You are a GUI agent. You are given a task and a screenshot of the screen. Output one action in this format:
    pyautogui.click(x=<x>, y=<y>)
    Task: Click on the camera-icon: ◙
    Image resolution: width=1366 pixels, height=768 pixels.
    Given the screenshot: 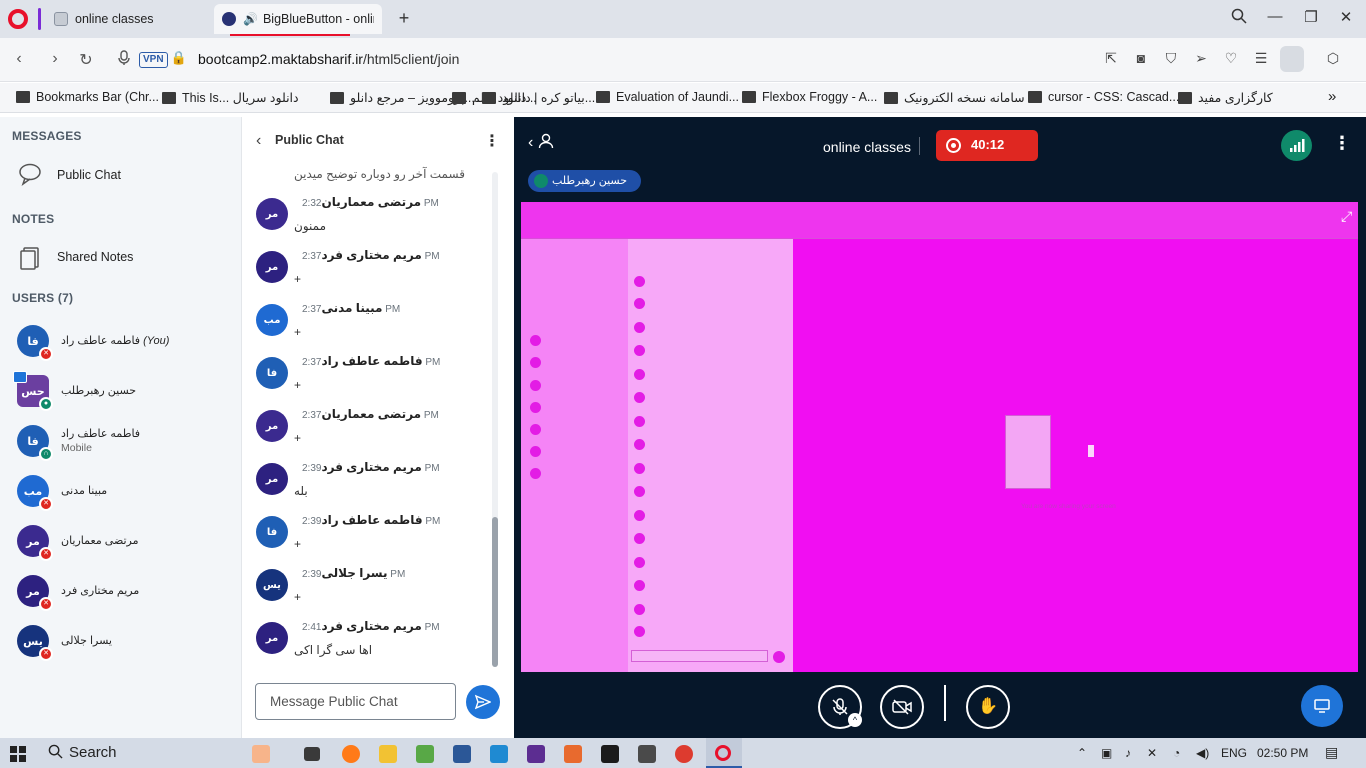 What is the action you would take?
    pyautogui.click(x=1141, y=58)
    